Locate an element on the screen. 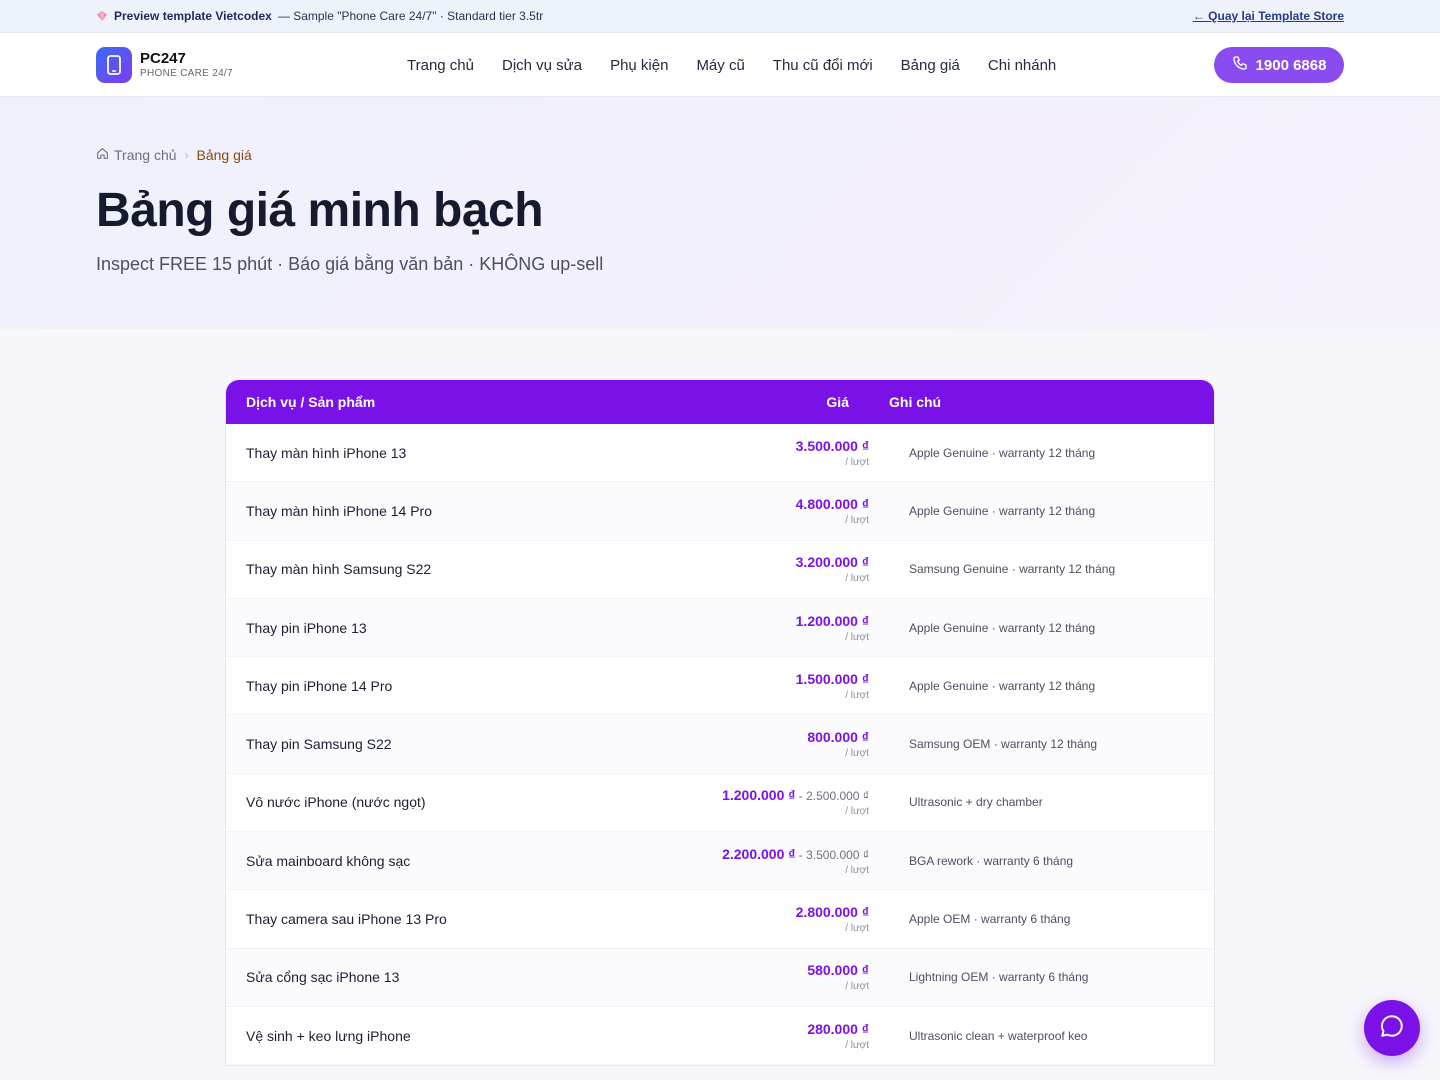 The height and width of the screenshot is (1080, 1440). header-note: Ghi chú is located at coordinates (915, 402).